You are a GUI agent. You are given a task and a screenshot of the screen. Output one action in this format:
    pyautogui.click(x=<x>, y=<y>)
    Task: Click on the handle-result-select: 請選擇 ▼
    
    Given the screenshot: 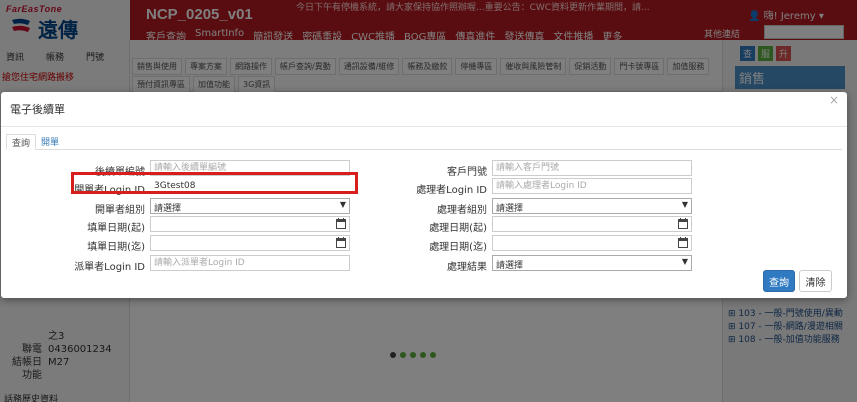 What is the action you would take?
    pyautogui.click(x=592, y=263)
    